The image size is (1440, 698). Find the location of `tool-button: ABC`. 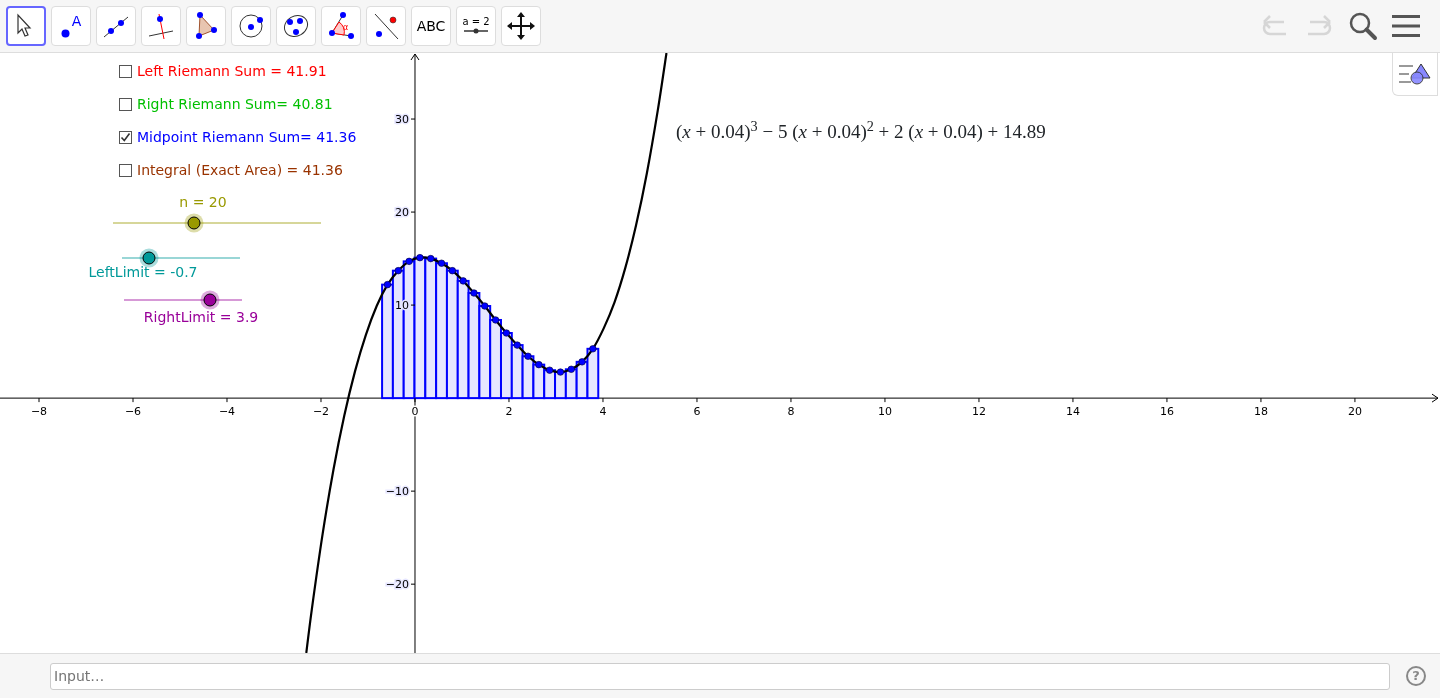

tool-button: ABC is located at coordinates (431, 26).